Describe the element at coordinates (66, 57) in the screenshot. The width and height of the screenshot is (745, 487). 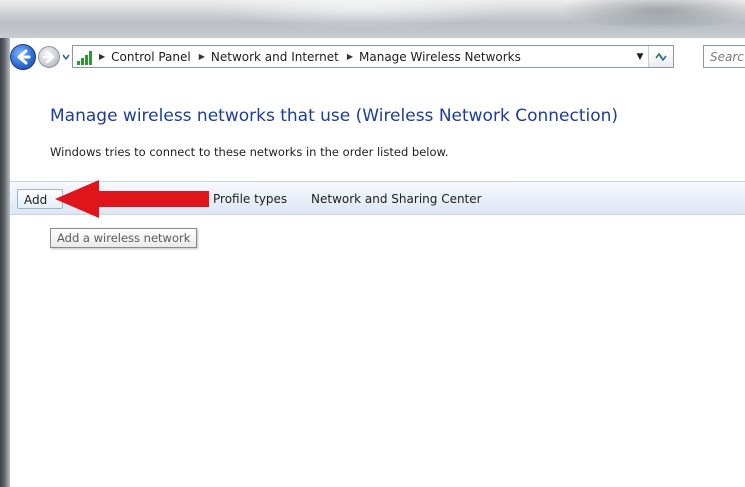
I see `history-dropdown-icon` at that location.